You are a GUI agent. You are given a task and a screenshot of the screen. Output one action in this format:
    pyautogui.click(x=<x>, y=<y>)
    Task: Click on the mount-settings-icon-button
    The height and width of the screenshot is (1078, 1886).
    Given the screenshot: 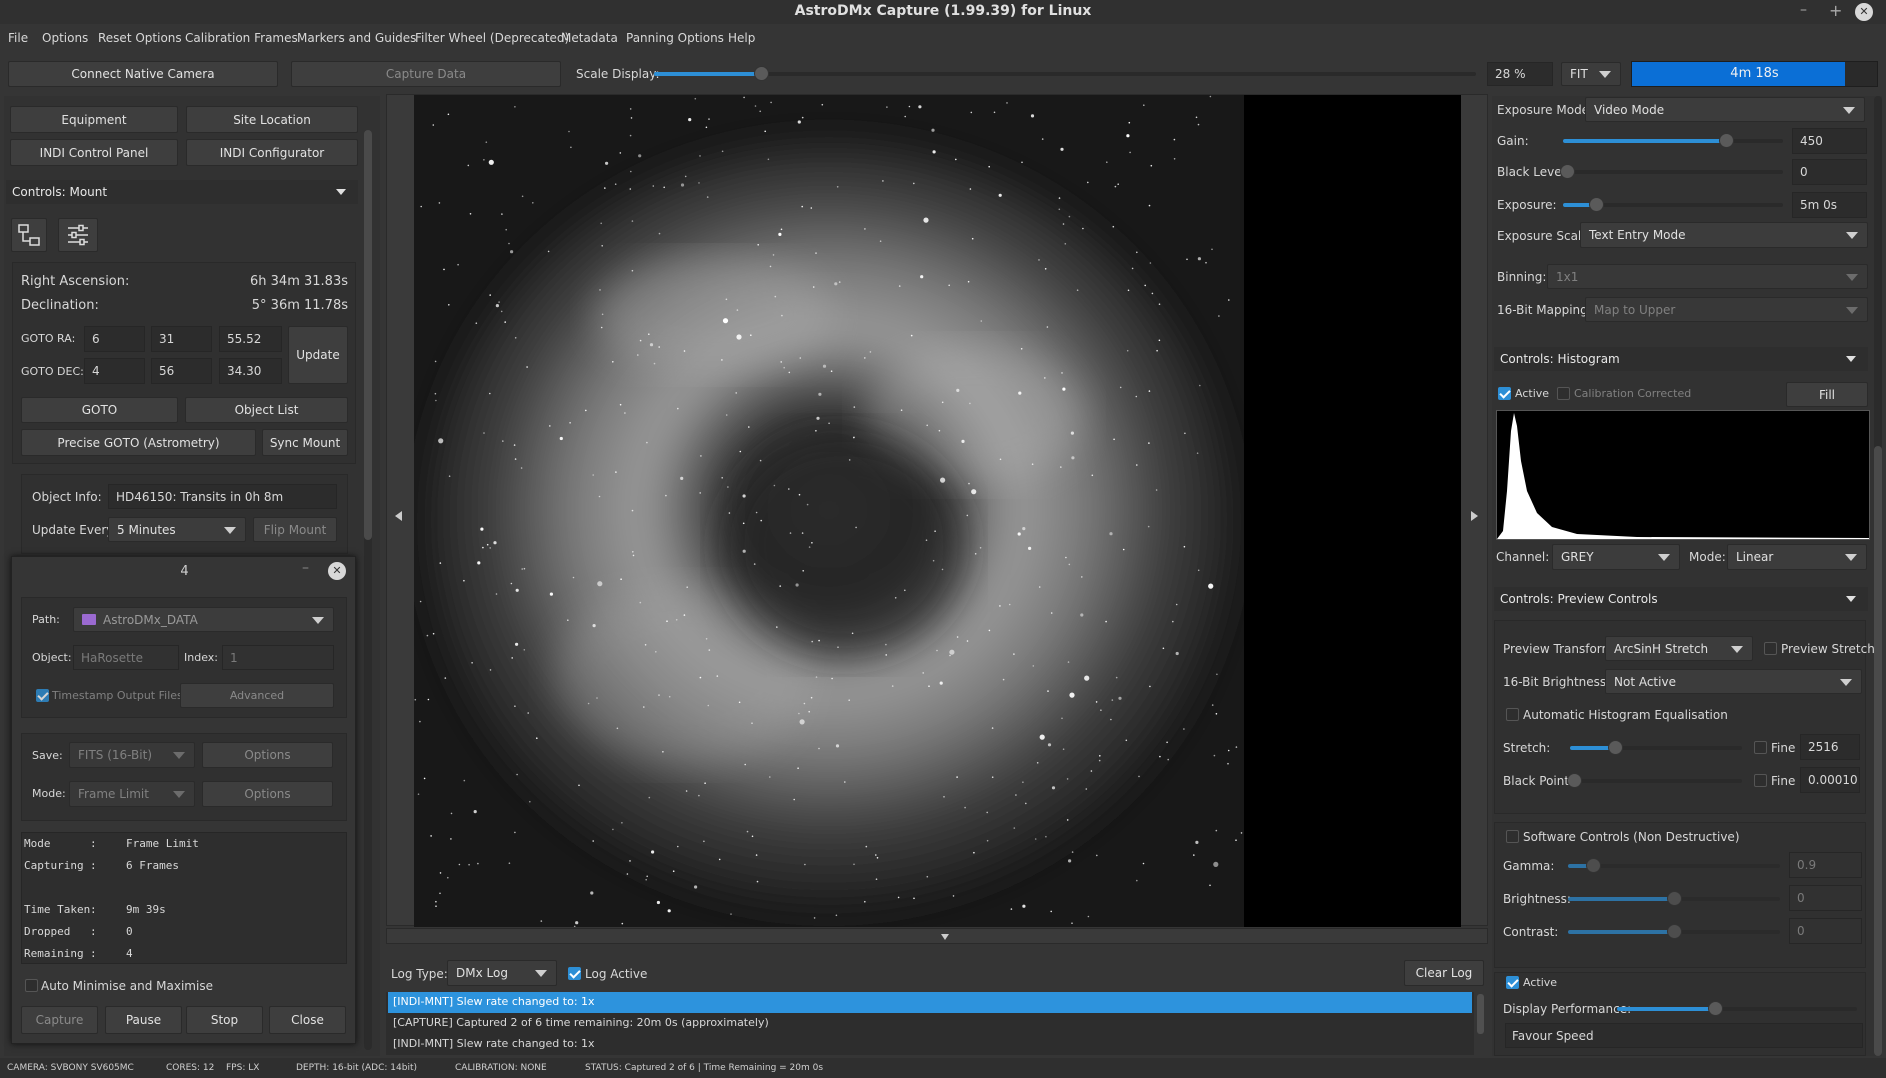 What is the action you would take?
    pyautogui.click(x=78, y=235)
    